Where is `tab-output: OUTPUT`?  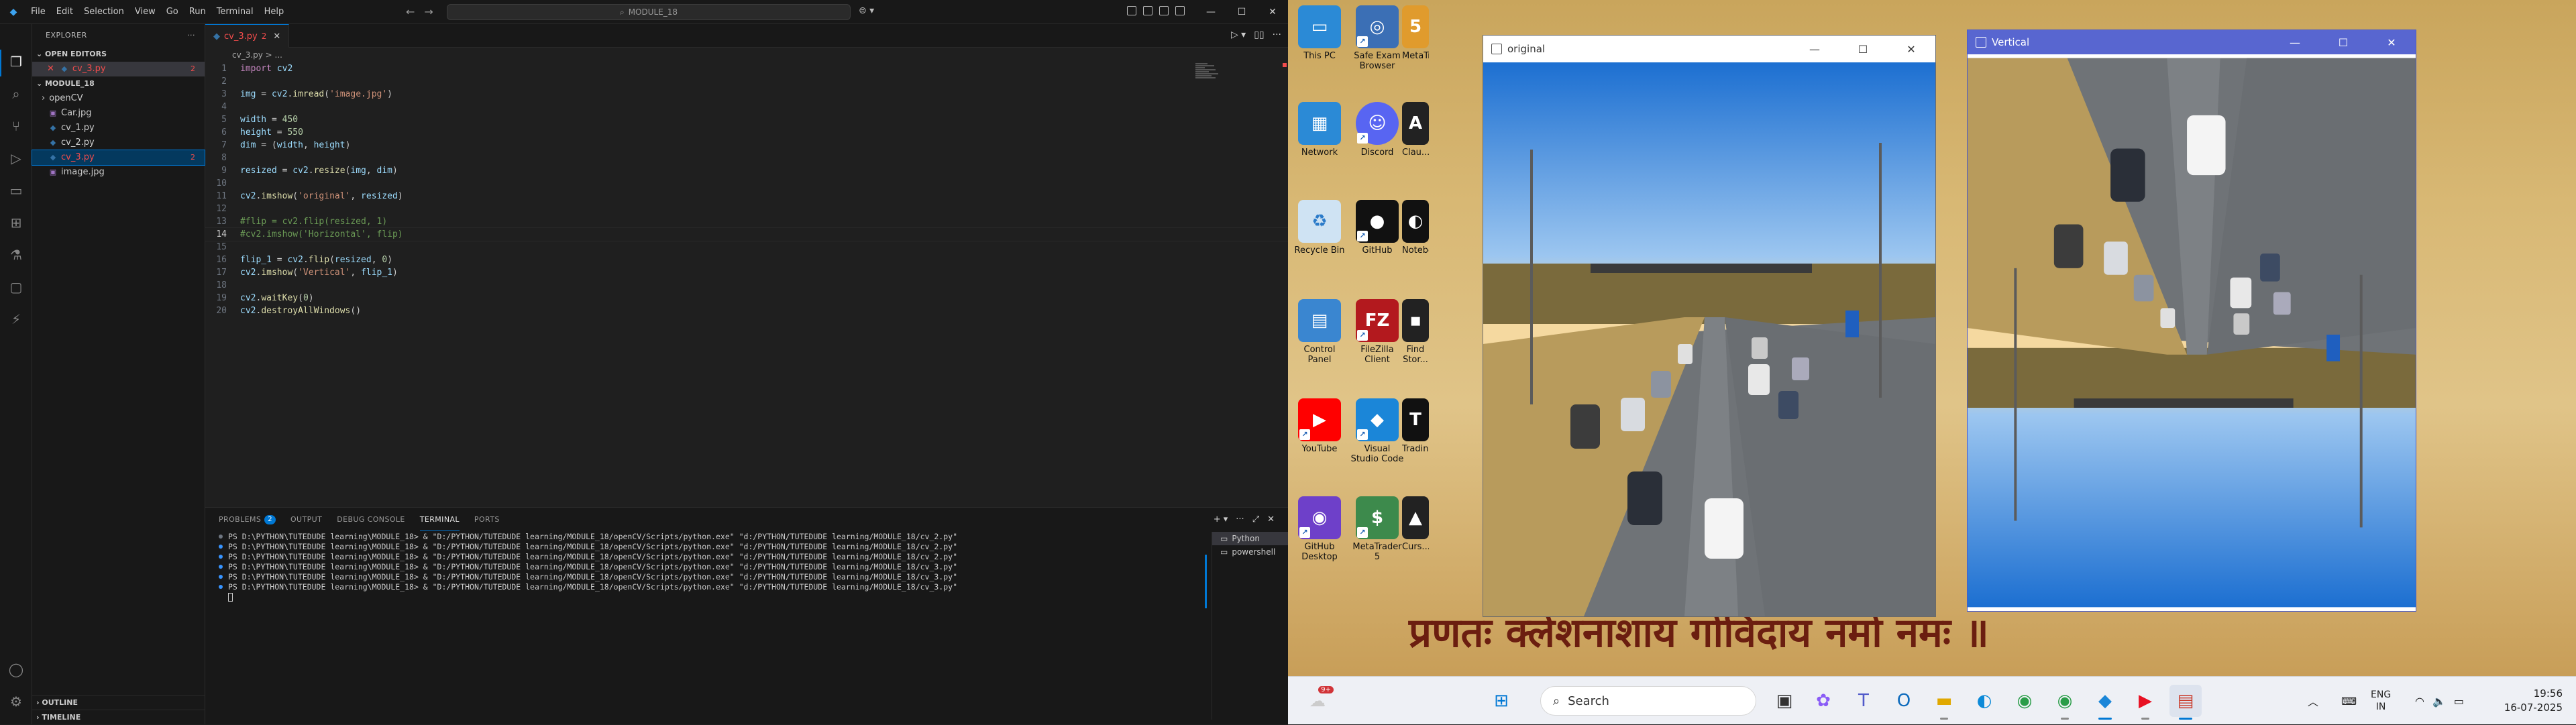 tab-output: OUTPUT is located at coordinates (306, 519).